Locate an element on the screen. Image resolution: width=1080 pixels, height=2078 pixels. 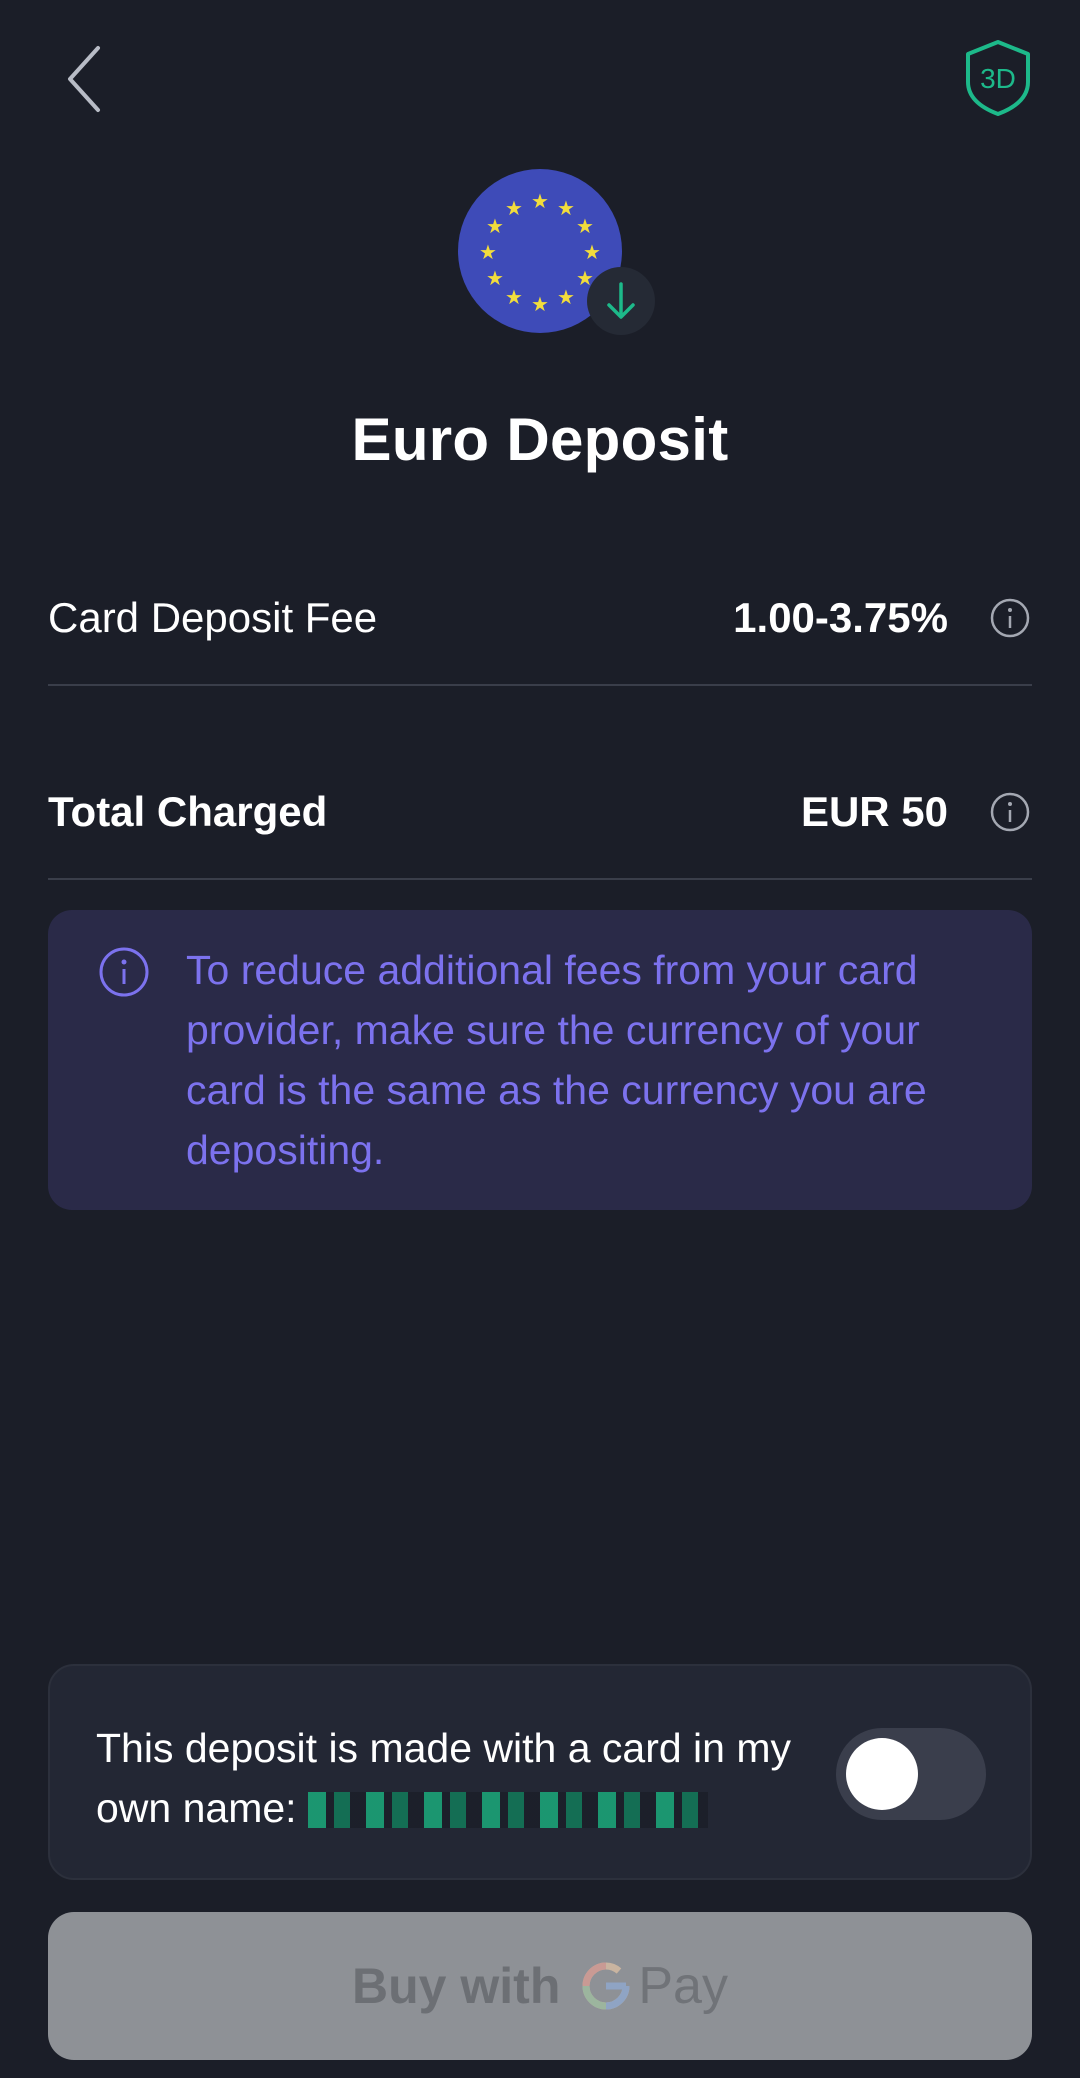
google-g-icon is located at coordinates (606, 1986).